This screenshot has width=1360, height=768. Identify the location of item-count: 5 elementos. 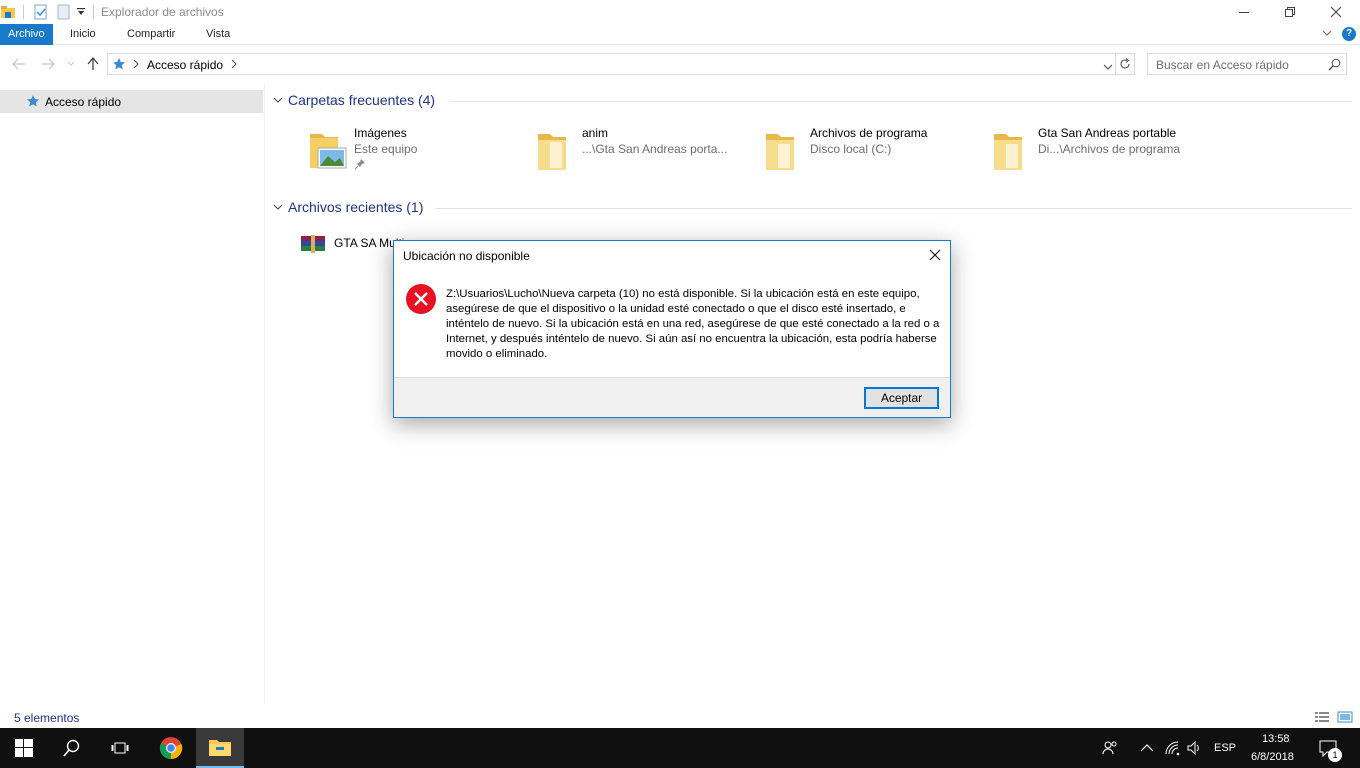
(47, 718).